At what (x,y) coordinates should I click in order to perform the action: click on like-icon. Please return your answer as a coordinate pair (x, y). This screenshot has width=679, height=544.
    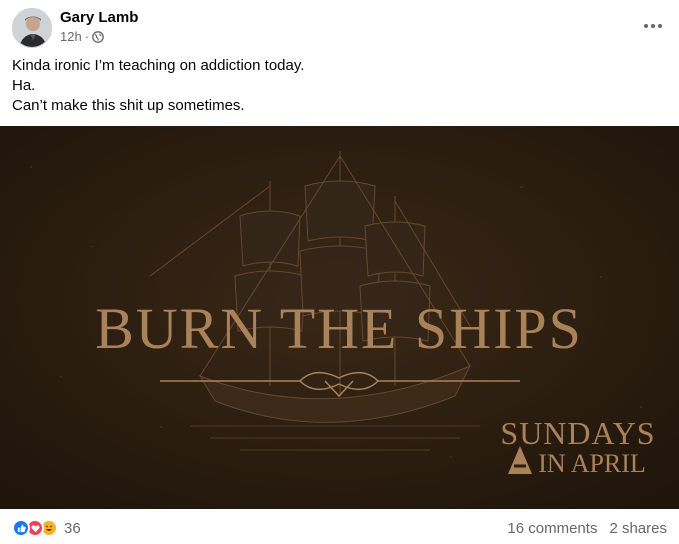
    Looking at the image, I should click on (21, 528).